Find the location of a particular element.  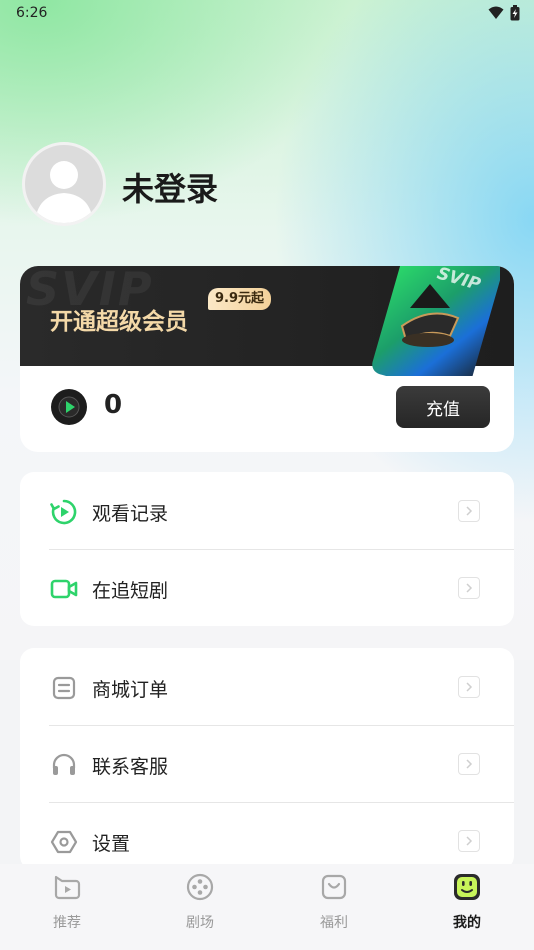

avatar is located at coordinates (64, 184).